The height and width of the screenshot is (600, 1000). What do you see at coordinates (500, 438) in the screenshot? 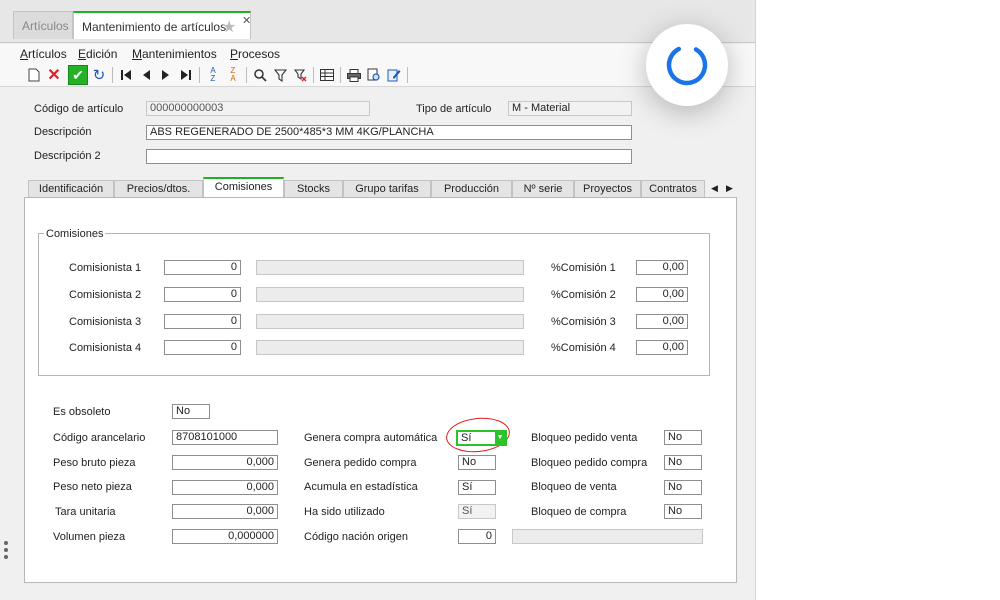
I see `chevron-down-icon: ▼` at bounding box center [500, 438].